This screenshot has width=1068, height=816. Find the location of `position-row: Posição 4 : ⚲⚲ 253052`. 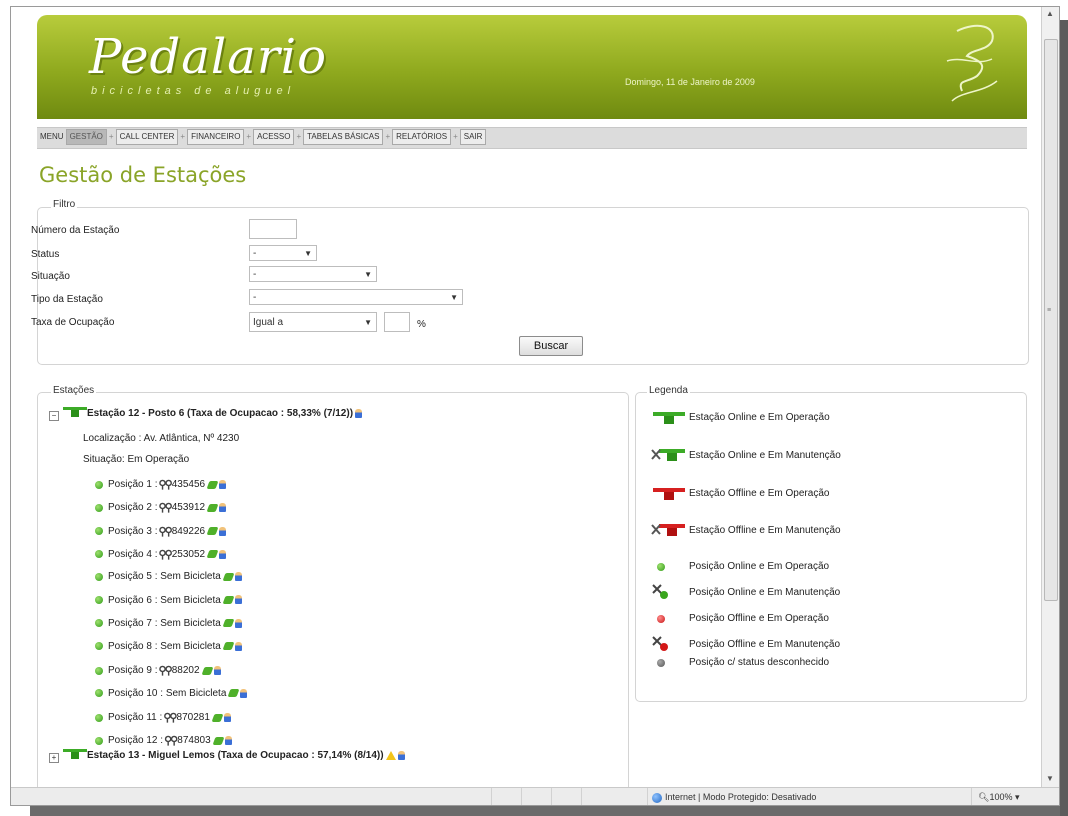

position-row: Posição 4 : ⚲⚲ 253052 is located at coordinates (161, 554).